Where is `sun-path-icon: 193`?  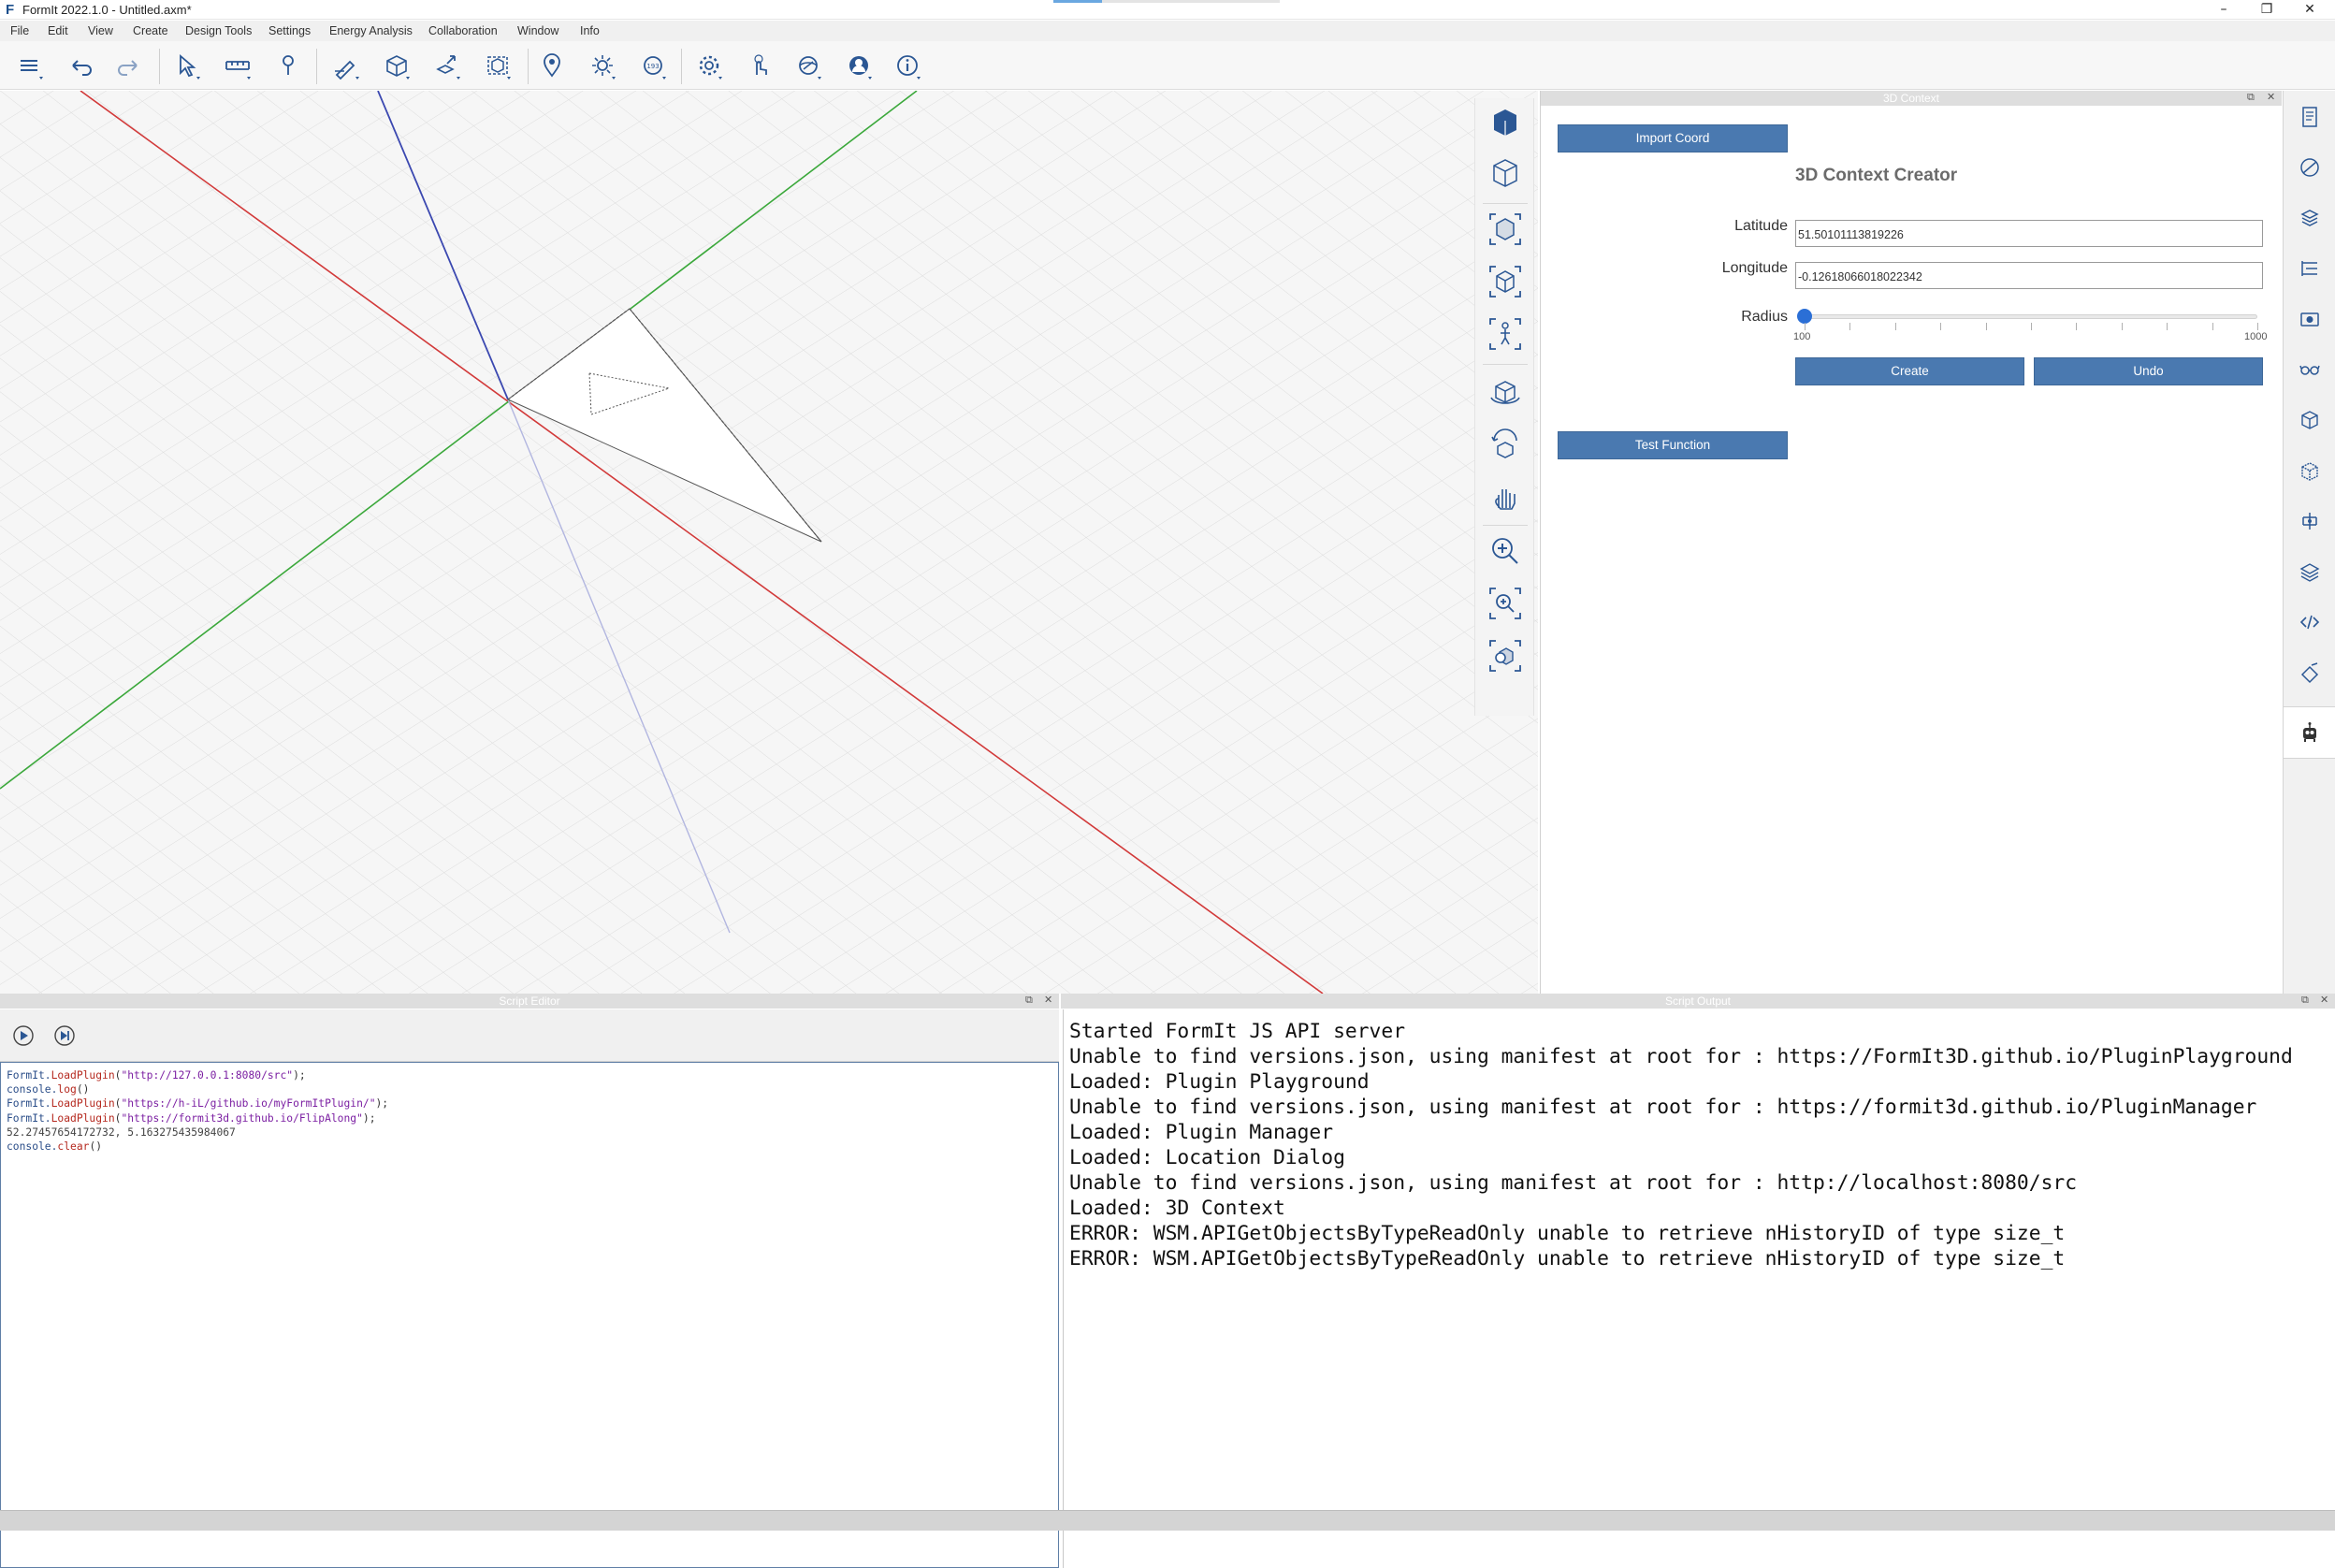
sun-path-icon: 193 is located at coordinates (653, 66).